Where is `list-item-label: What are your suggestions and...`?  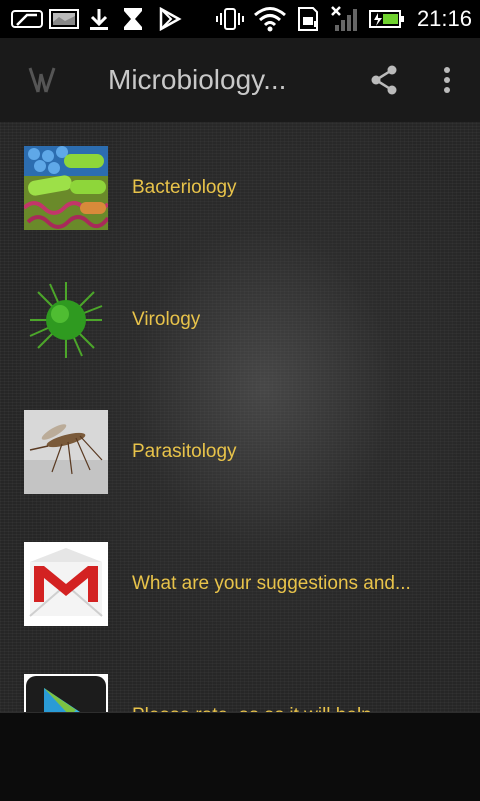
list-item-label: What are your suggestions and... is located at coordinates (271, 583).